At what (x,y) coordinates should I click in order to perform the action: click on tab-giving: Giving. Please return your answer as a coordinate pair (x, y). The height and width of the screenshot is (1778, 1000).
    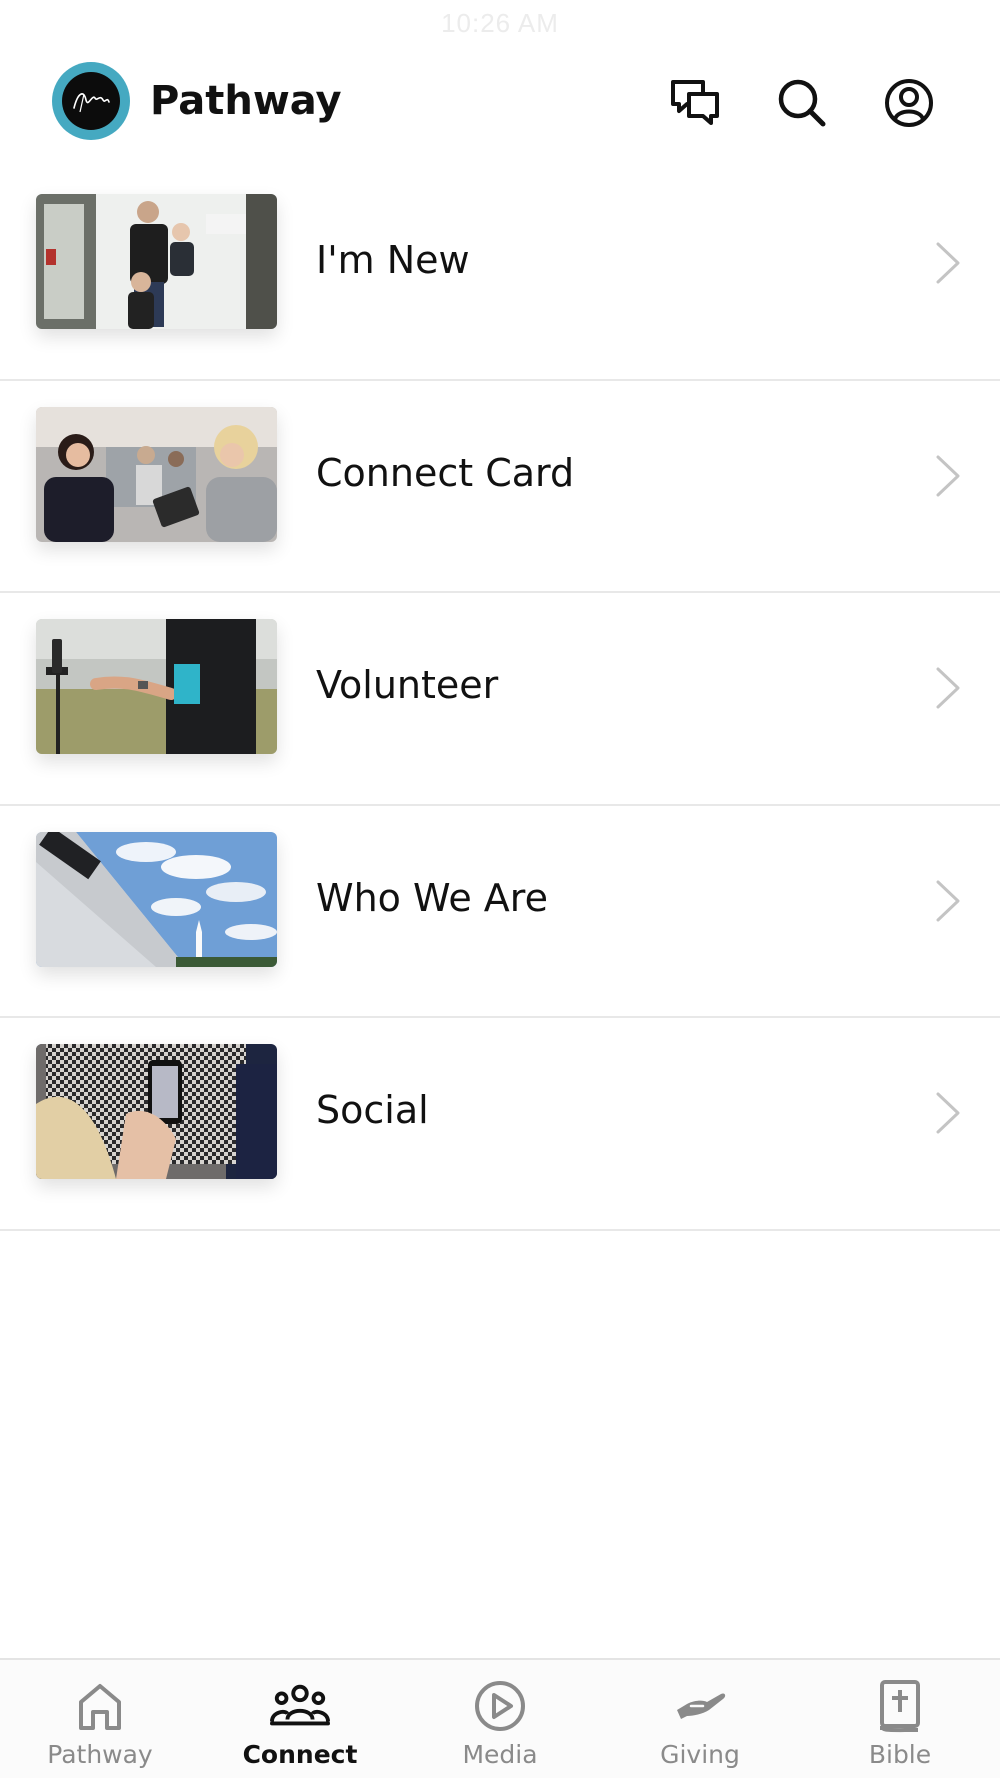
    Looking at the image, I should click on (700, 1719).